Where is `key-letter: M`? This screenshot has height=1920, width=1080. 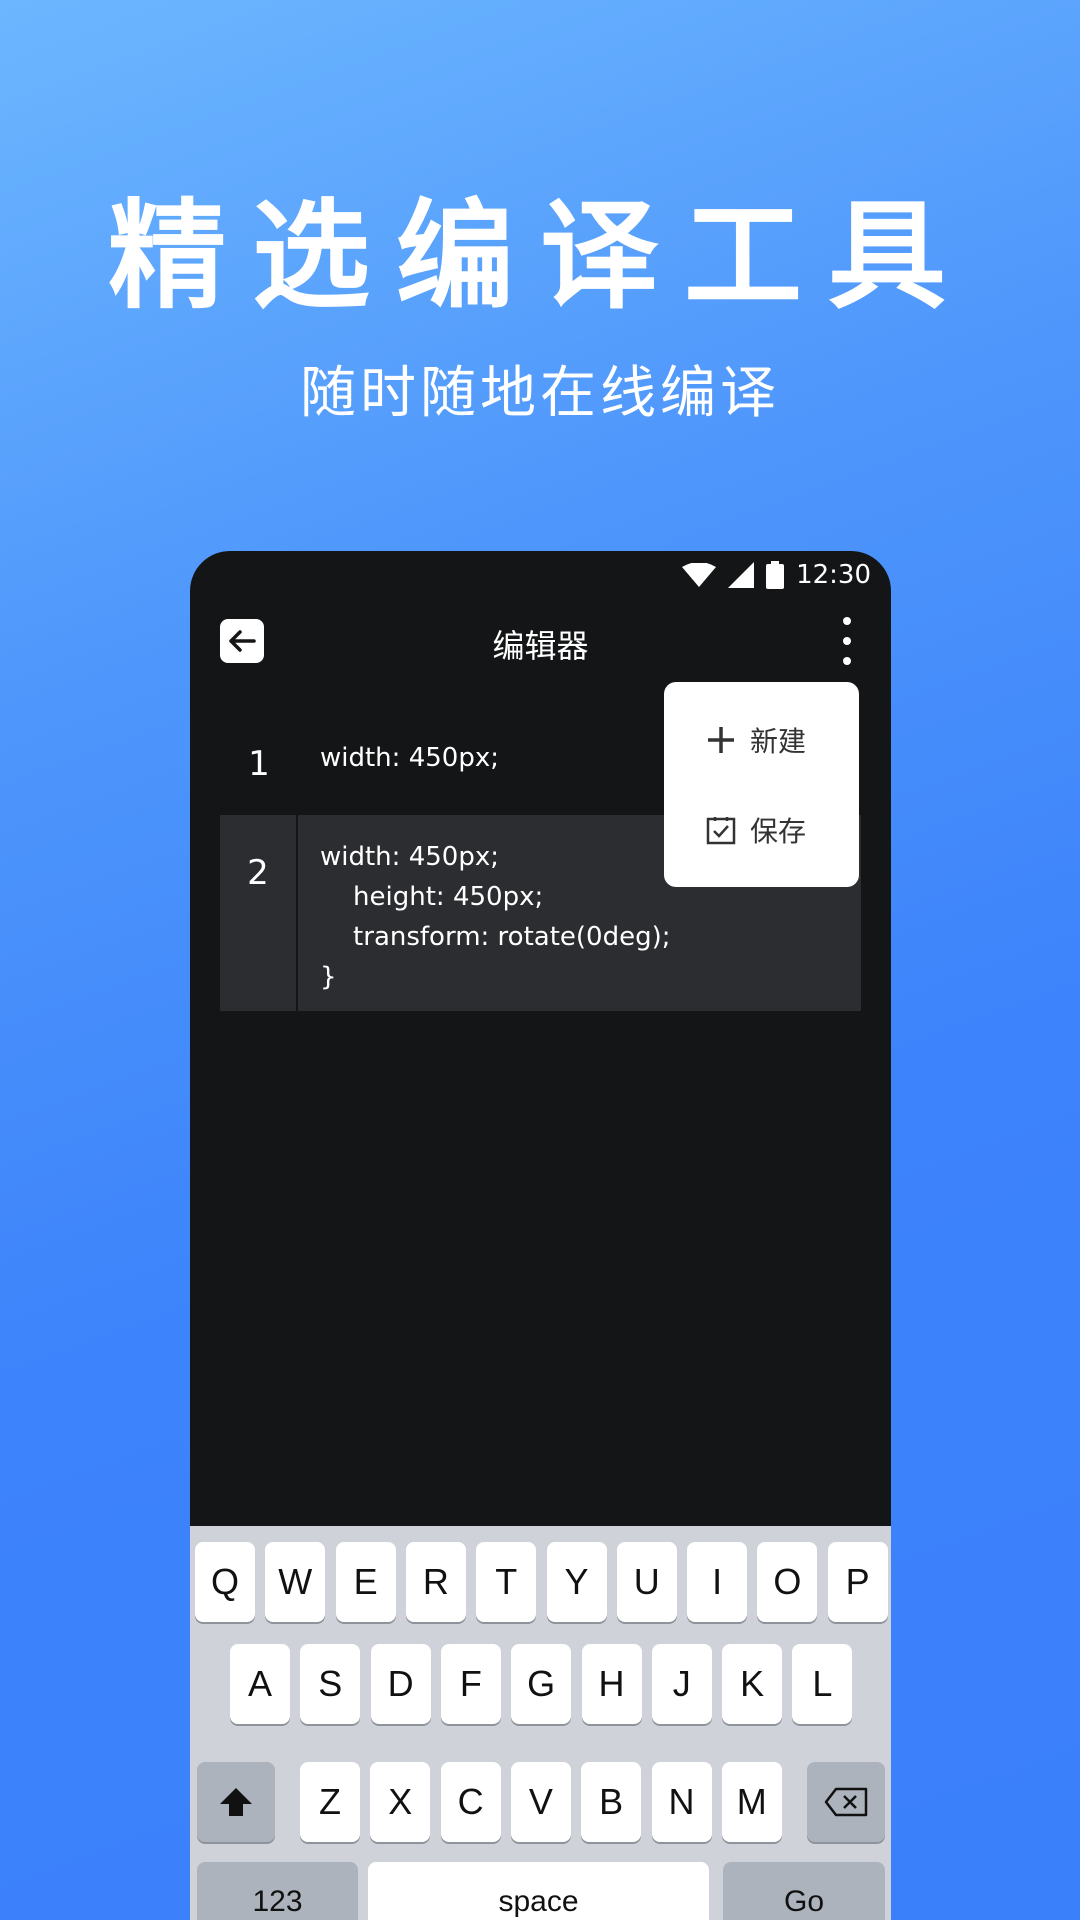
key-letter: M is located at coordinates (751, 1802).